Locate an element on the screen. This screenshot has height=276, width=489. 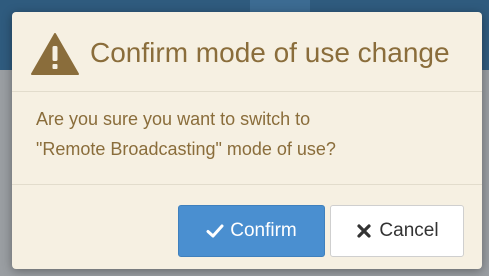
confirm-button: Confirm is located at coordinates (251, 231).